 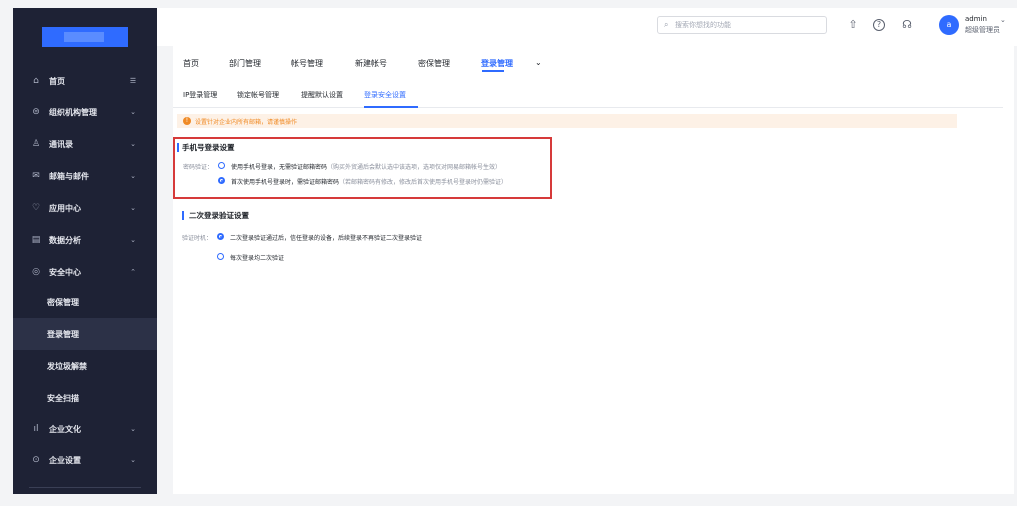 I want to click on warning-notice: ! 设置针对企业内所有邮箱，请谨慎操作, so click(x=567, y=121).